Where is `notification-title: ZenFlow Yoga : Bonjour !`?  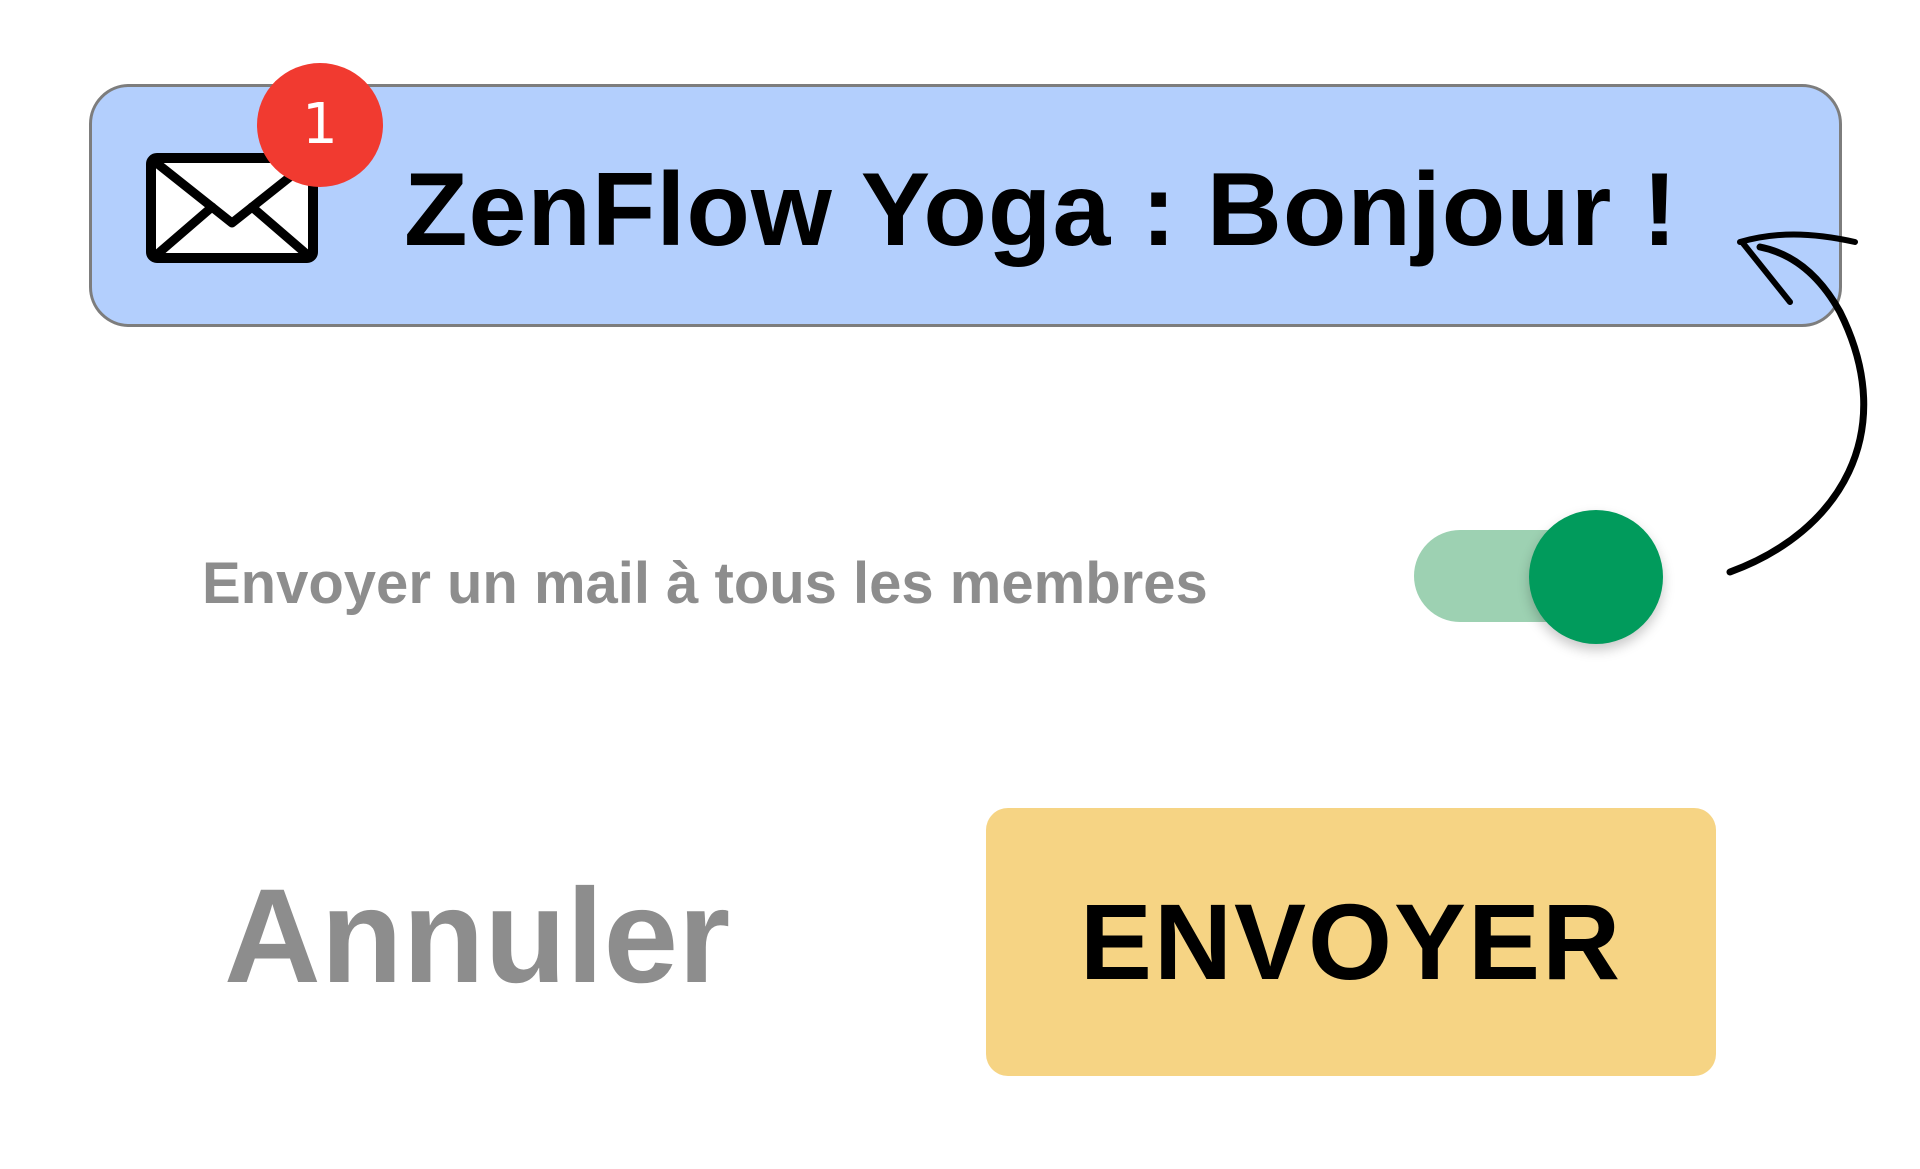 notification-title: ZenFlow Yoga : Bonjour ! is located at coordinates (1041, 210).